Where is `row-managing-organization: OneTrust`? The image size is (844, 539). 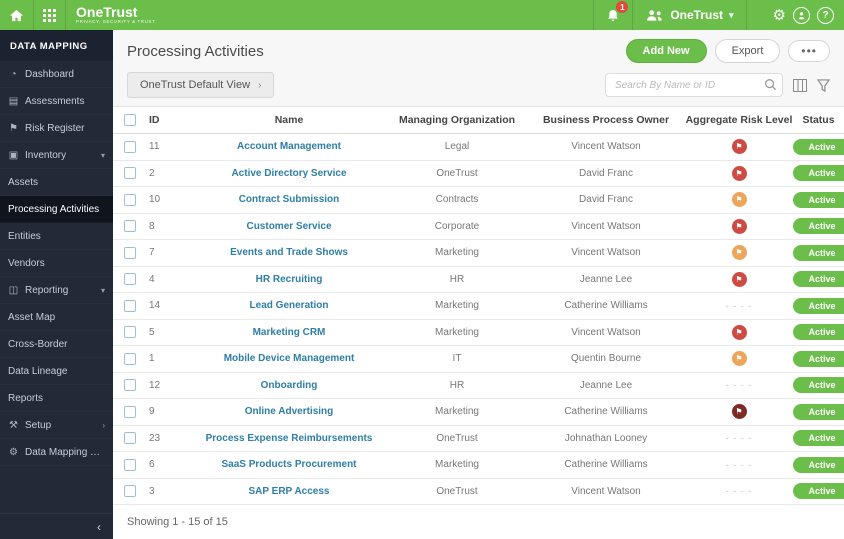
row-managing-organization: OneTrust is located at coordinates (457, 438).